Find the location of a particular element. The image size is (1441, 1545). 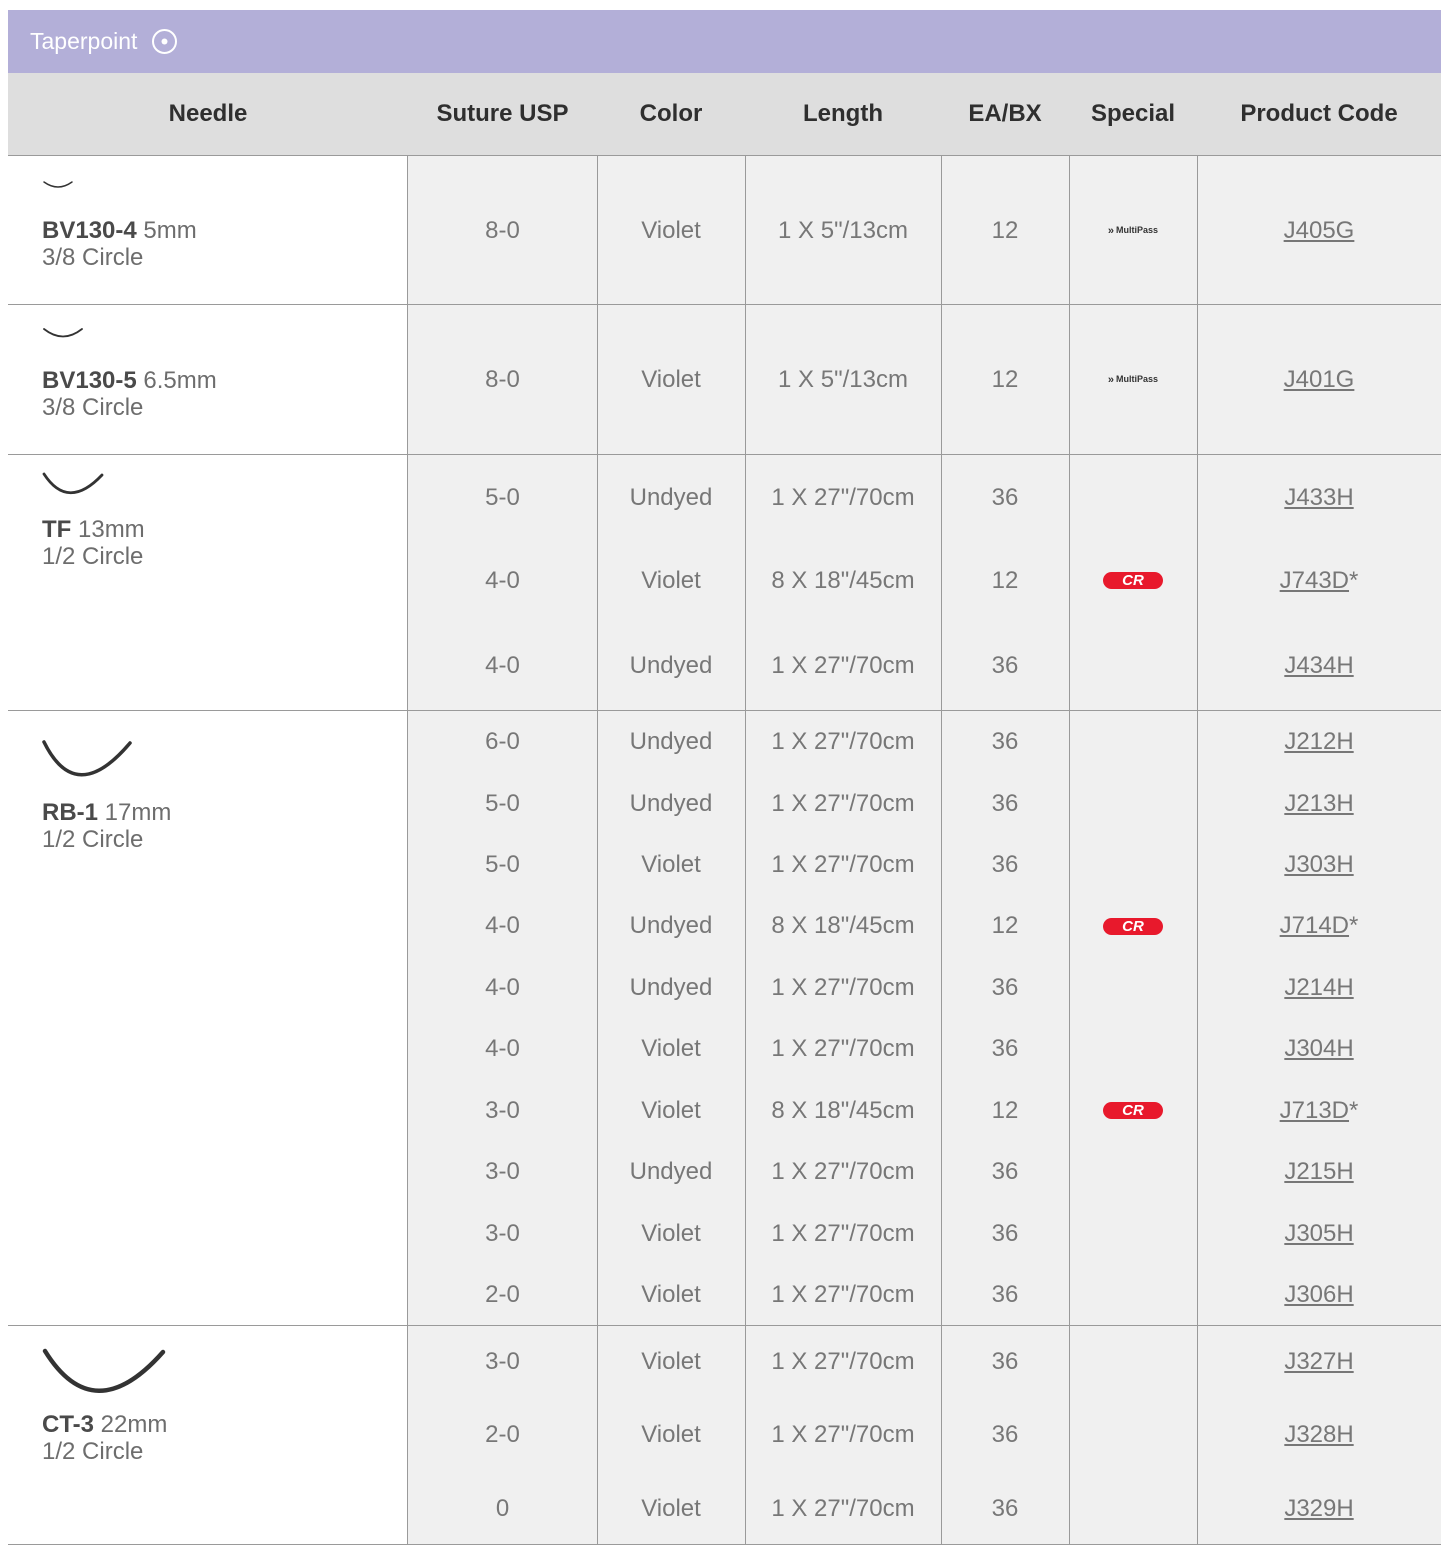

needle-cell: BV130-4 5mm 3/8 Circle is located at coordinates (208, 230).